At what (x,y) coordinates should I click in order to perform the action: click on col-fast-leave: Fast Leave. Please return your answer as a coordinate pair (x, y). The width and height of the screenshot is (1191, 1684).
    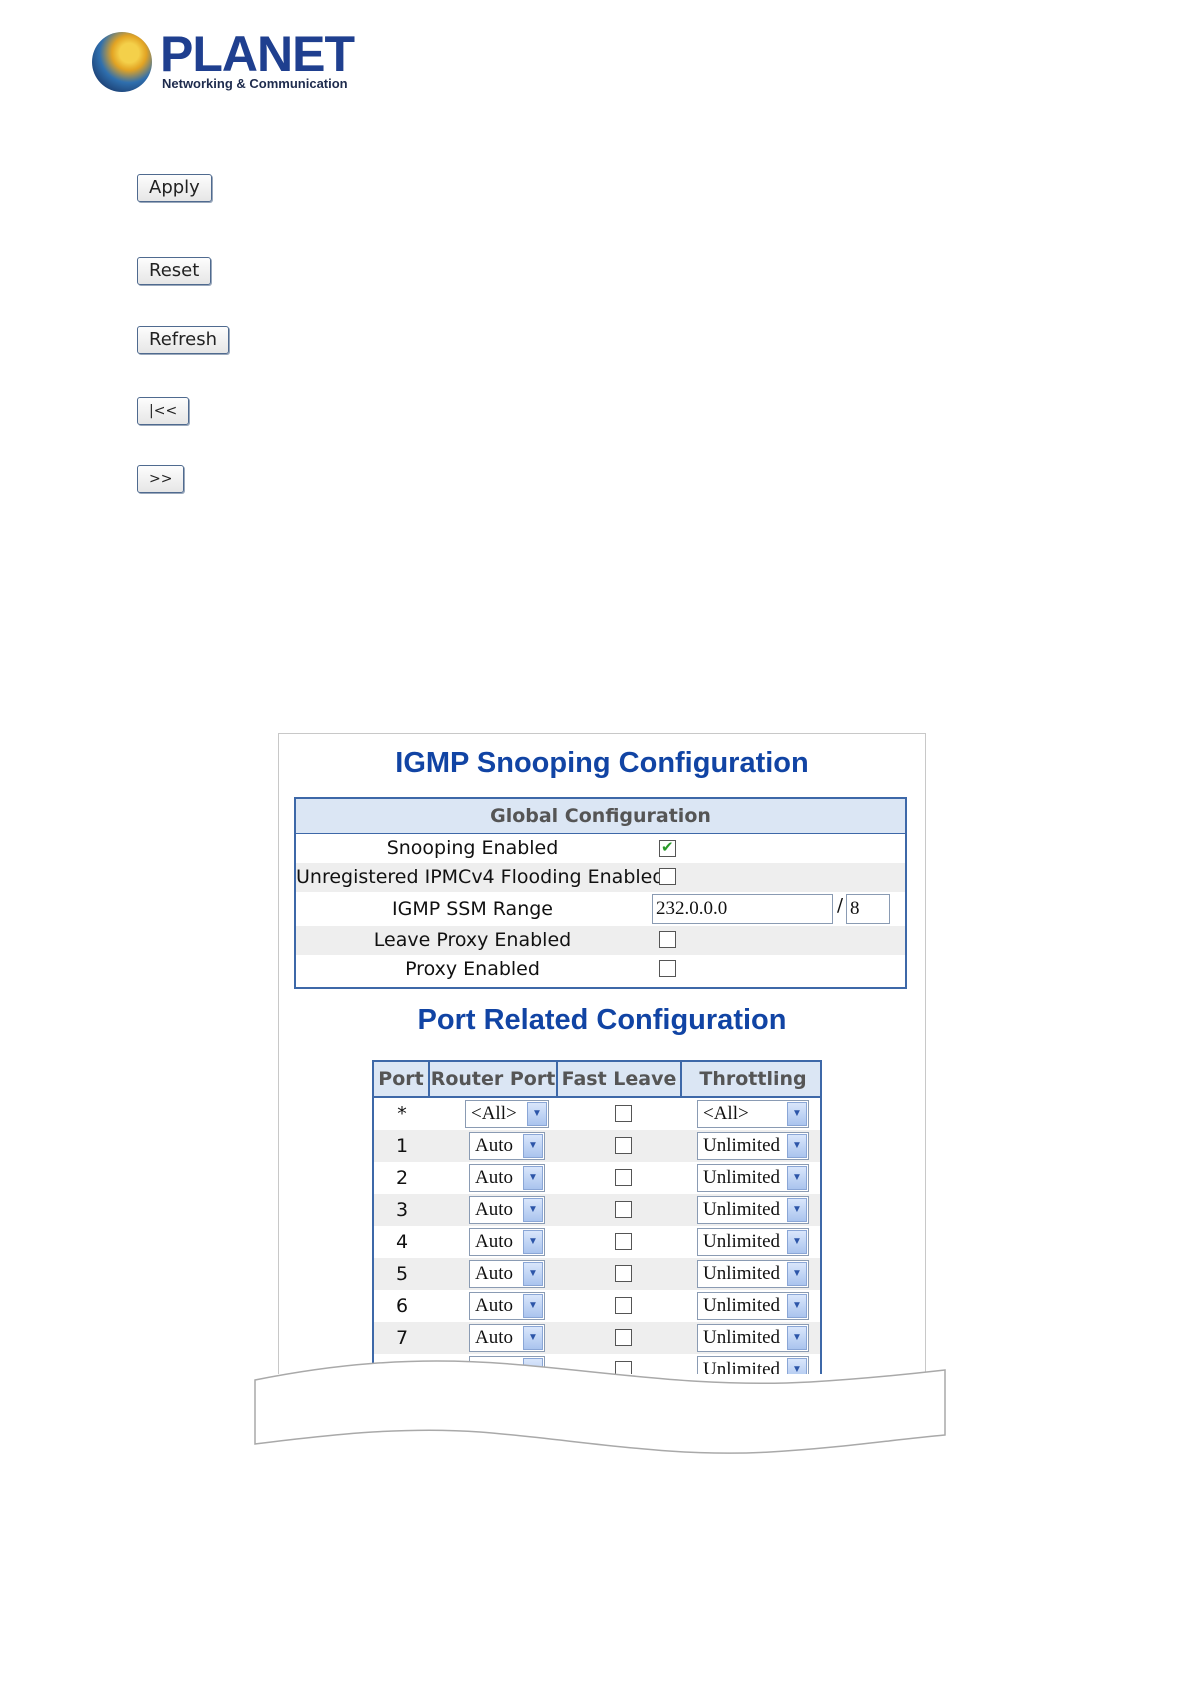
    Looking at the image, I should click on (620, 1079).